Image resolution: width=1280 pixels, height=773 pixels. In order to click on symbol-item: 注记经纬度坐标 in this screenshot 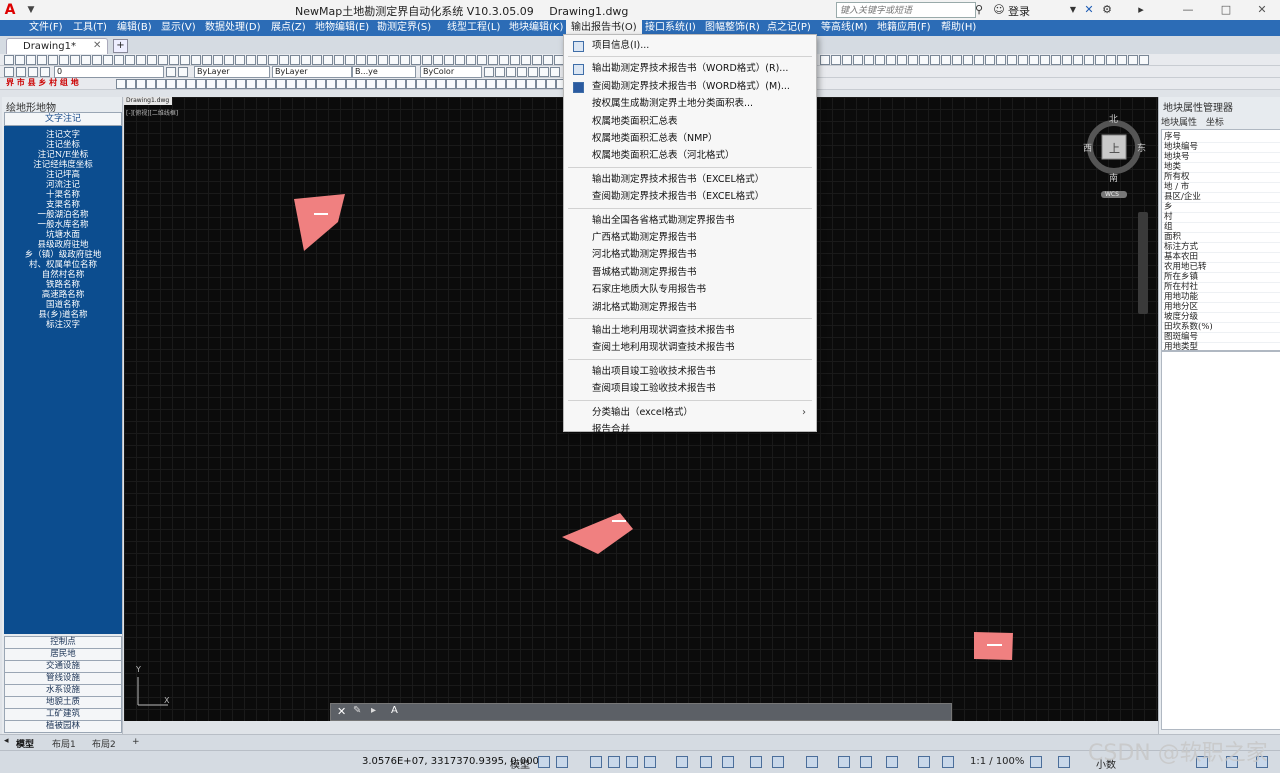, I will do `click(63, 165)`.